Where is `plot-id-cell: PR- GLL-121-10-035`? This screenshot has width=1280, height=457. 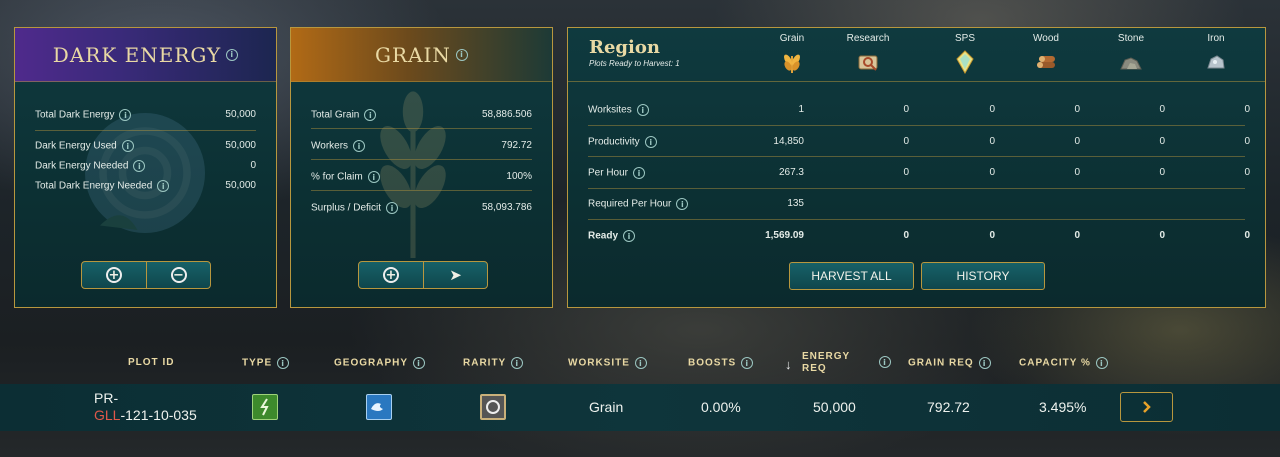
plot-id-cell: PR- GLL-121-10-035 is located at coordinates (145, 407).